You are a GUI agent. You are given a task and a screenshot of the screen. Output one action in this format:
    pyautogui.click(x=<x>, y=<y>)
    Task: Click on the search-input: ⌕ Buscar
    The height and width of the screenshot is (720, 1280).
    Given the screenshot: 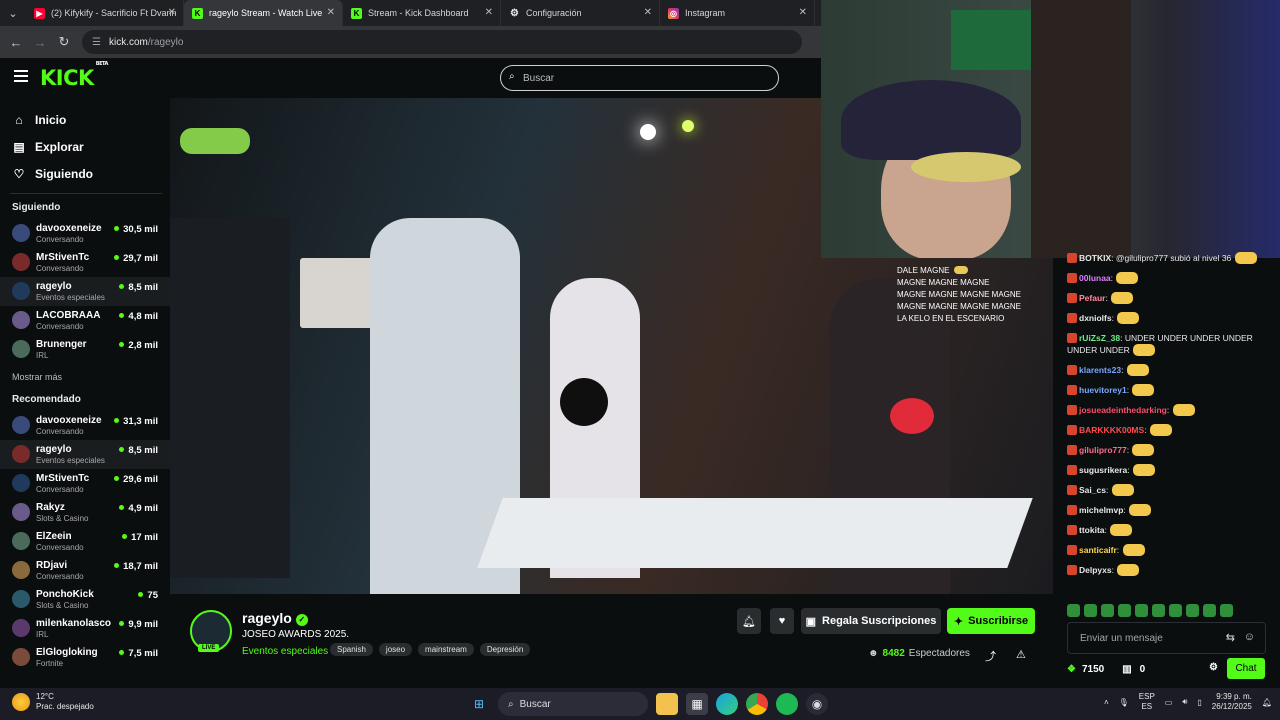 What is the action you would take?
    pyautogui.click(x=639, y=78)
    